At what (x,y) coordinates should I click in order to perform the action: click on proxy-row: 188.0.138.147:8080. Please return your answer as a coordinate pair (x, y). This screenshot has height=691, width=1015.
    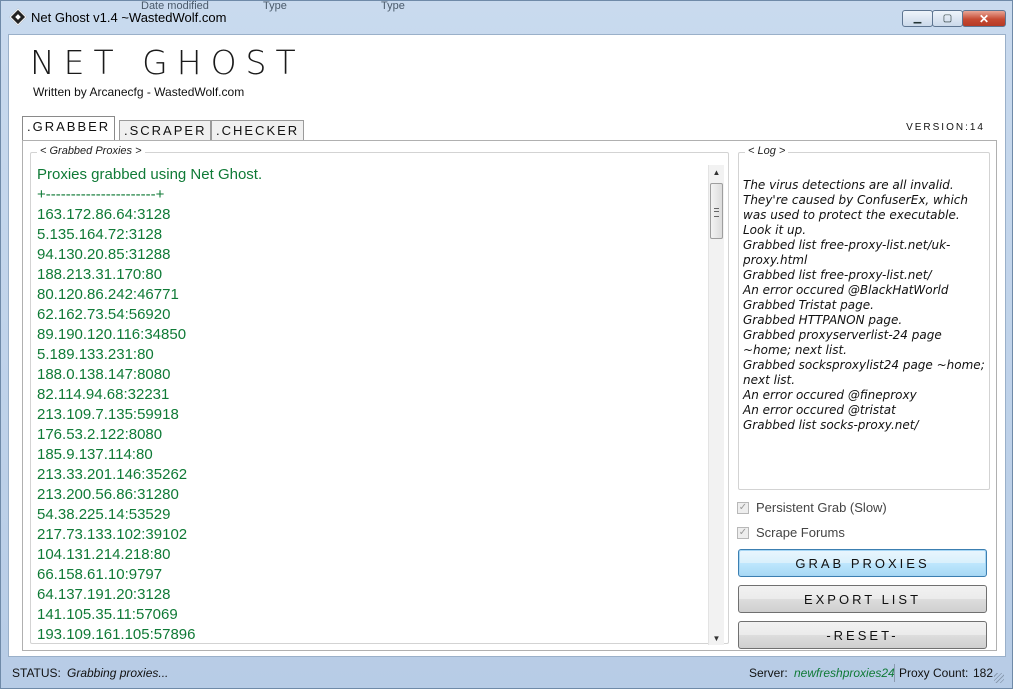
    Looking at the image, I should click on (104, 374).